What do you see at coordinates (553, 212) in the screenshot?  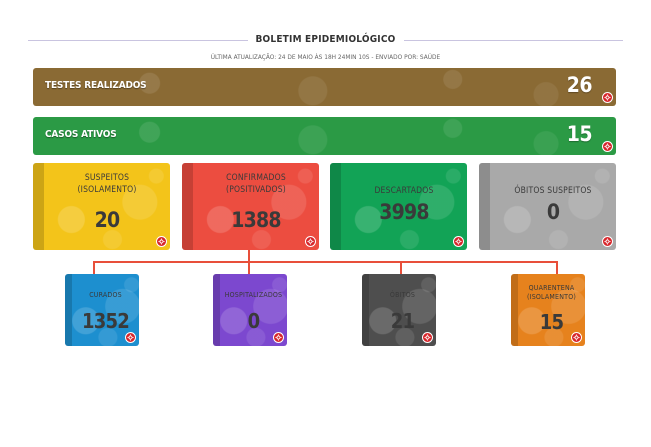 I see `suspected-deaths-value: 0` at bounding box center [553, 212].